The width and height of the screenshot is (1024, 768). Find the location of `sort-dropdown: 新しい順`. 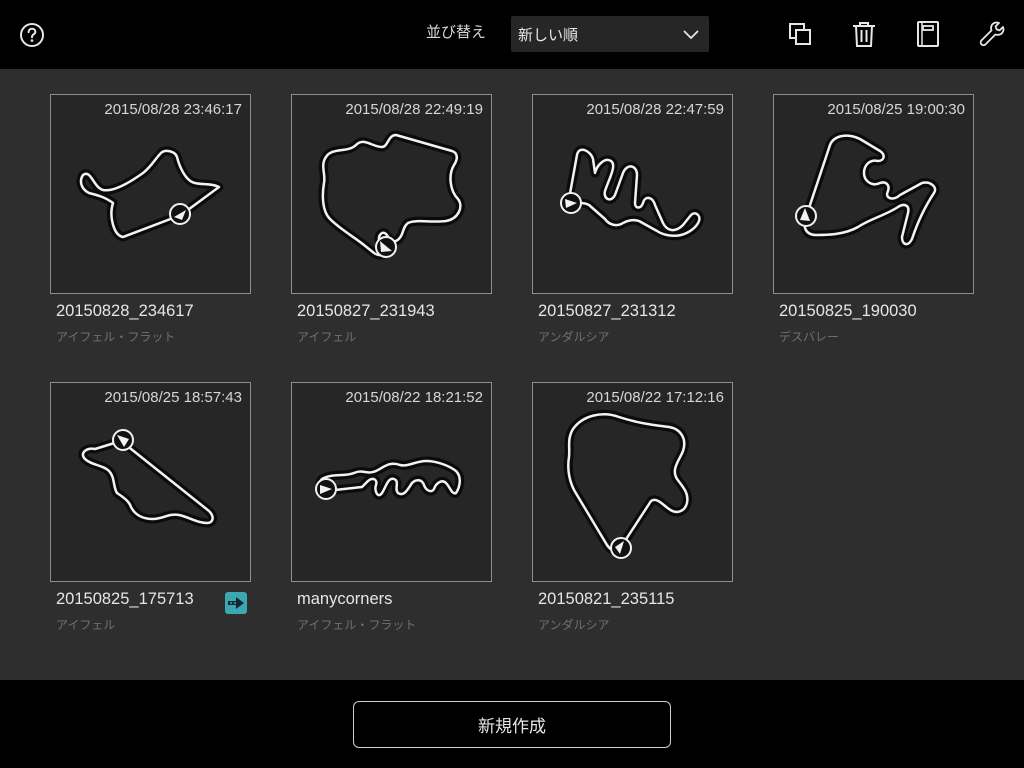

sort-dropdown: 新しい順 is located at coordinates (610, 34).